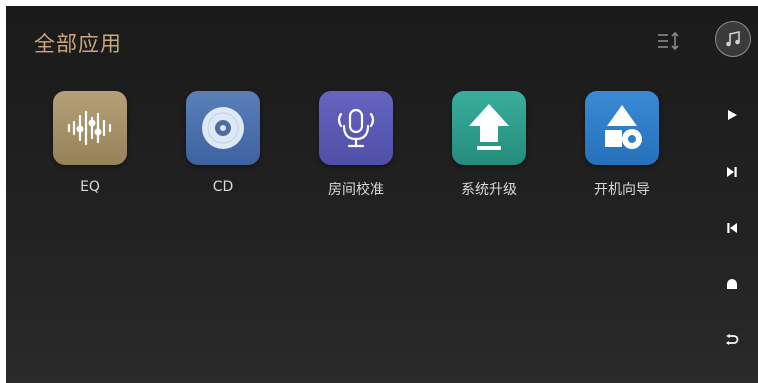  Describe the element at coordinates (78, 44) in the screenshot. I see `page-title: 全部应用` at that location.